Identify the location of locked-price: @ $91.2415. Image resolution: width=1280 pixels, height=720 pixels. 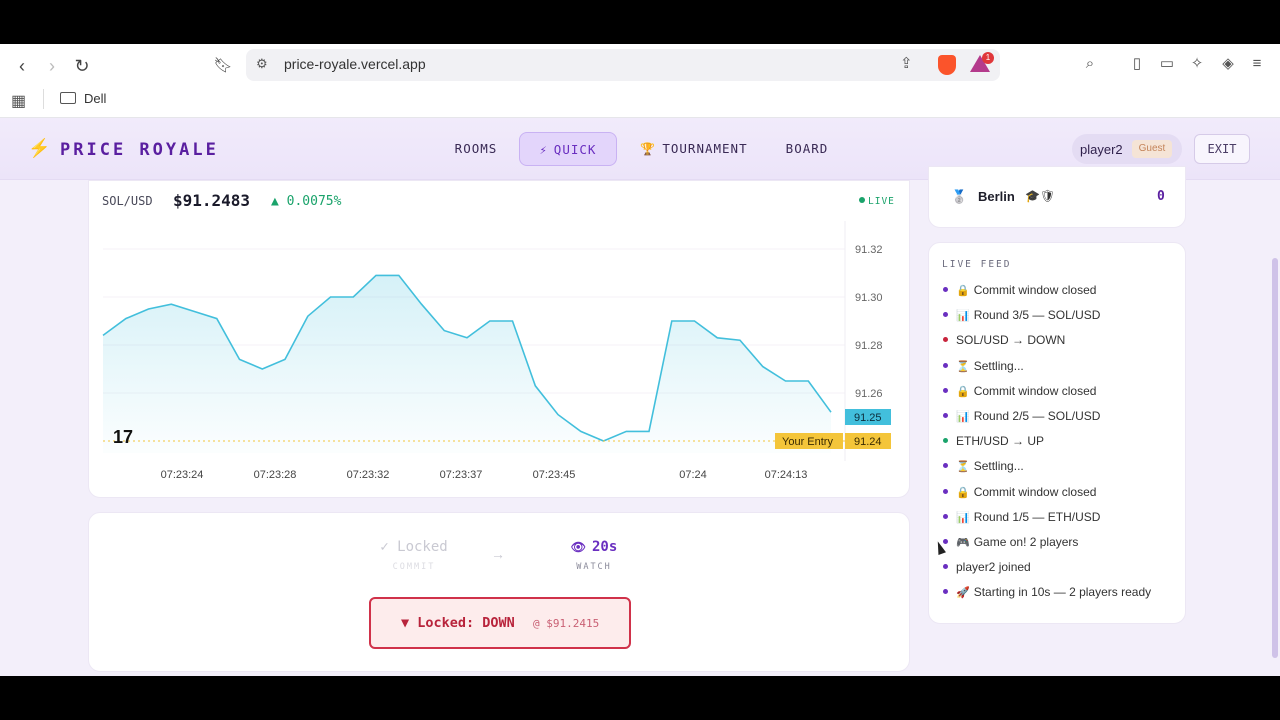
(566, 623).